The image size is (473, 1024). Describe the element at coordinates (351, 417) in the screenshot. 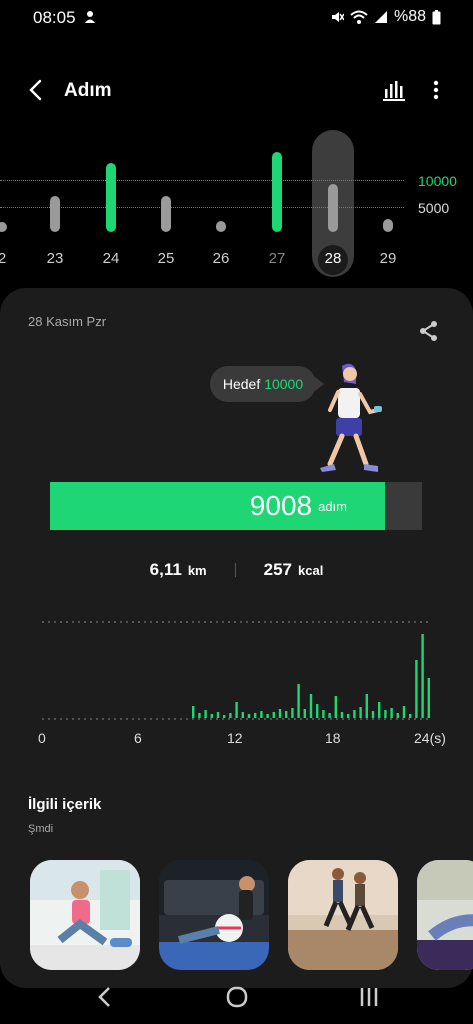

I see `walking-person-illustration` at that location.